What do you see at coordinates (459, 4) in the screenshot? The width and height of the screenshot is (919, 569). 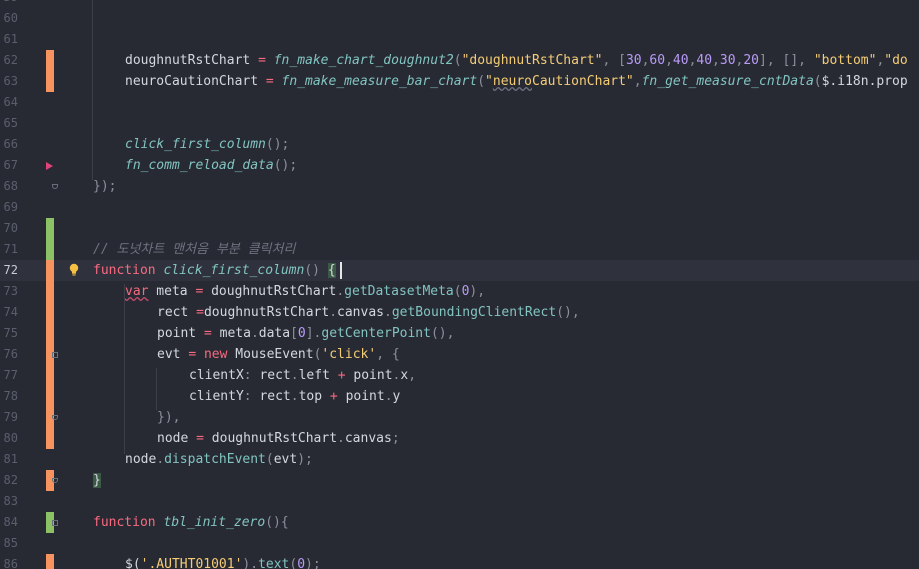 I see `code-line-59: 59` at bounding box center [459, 4].